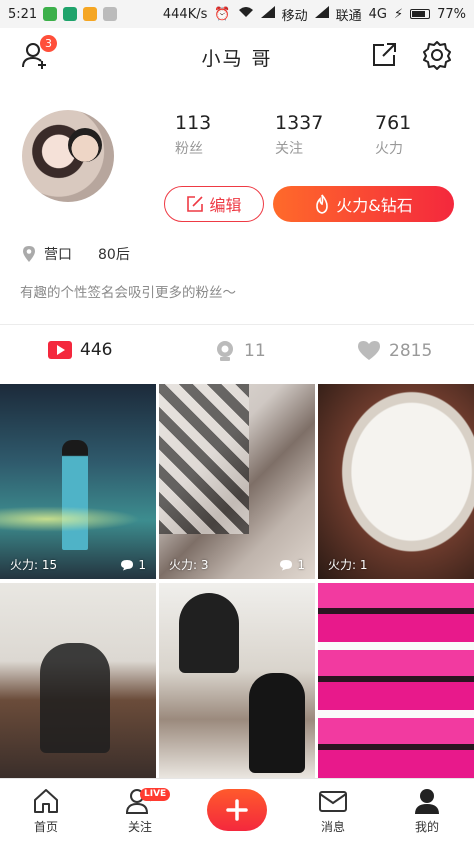 The width and height of the screenshot is (474, 842). I want to click on top-header: 3 小马 哥, so click(237, 56).